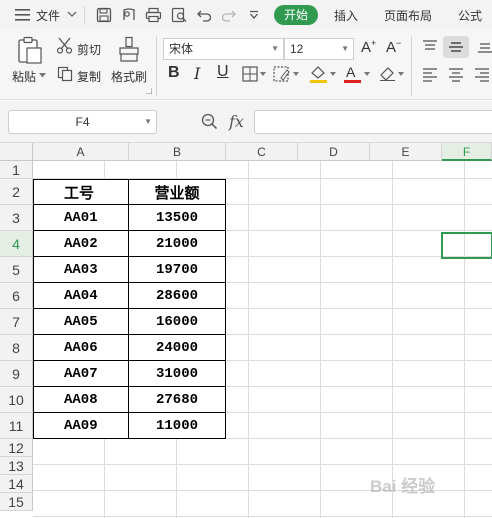 The width and height of the screenshot is (492, 518). Describe the element at coordinates (16, 466) in the screenshot. I see `row-header-13: 13` at that location.